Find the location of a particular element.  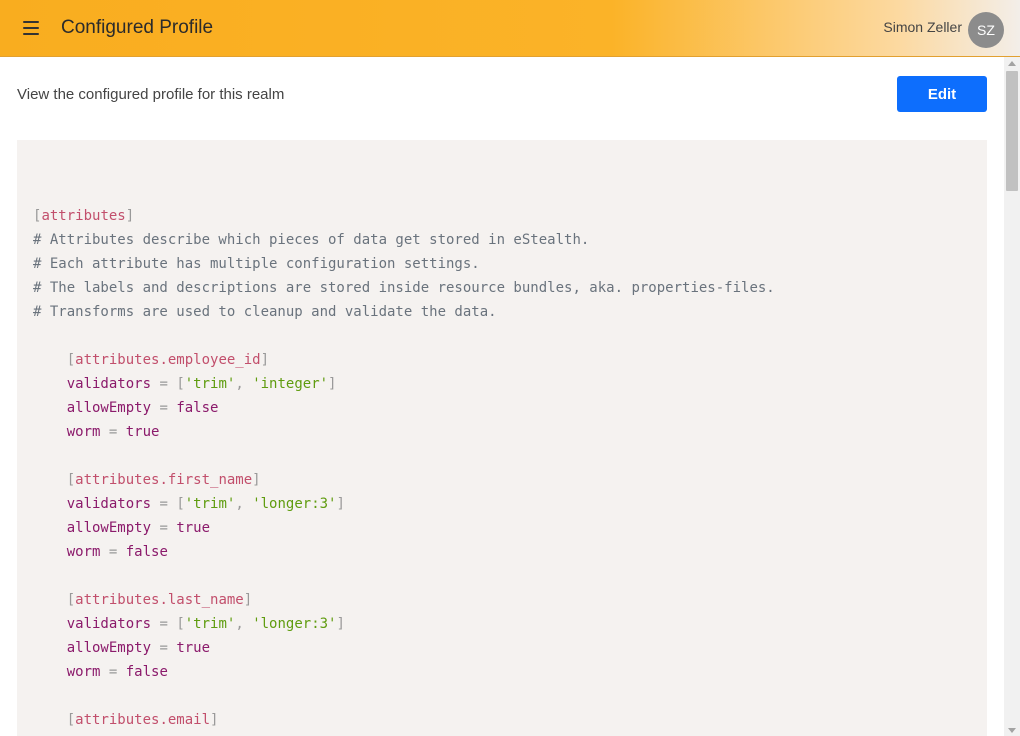

scroll-down-icon is located at coordinates (1012, 730).